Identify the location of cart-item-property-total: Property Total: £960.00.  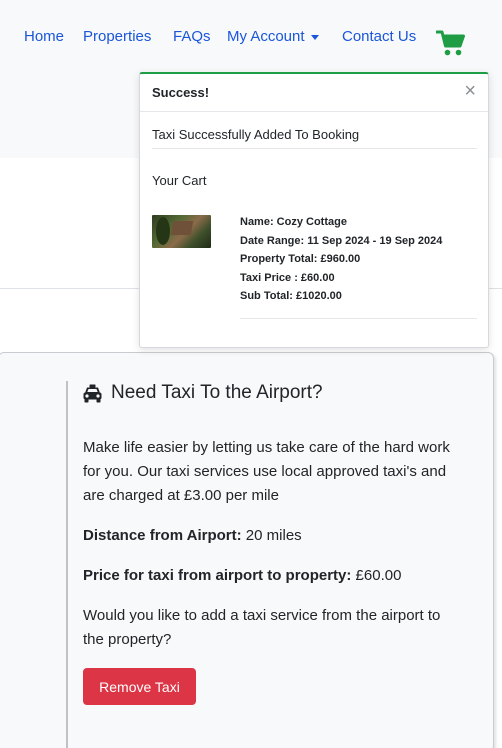
(300, 259).